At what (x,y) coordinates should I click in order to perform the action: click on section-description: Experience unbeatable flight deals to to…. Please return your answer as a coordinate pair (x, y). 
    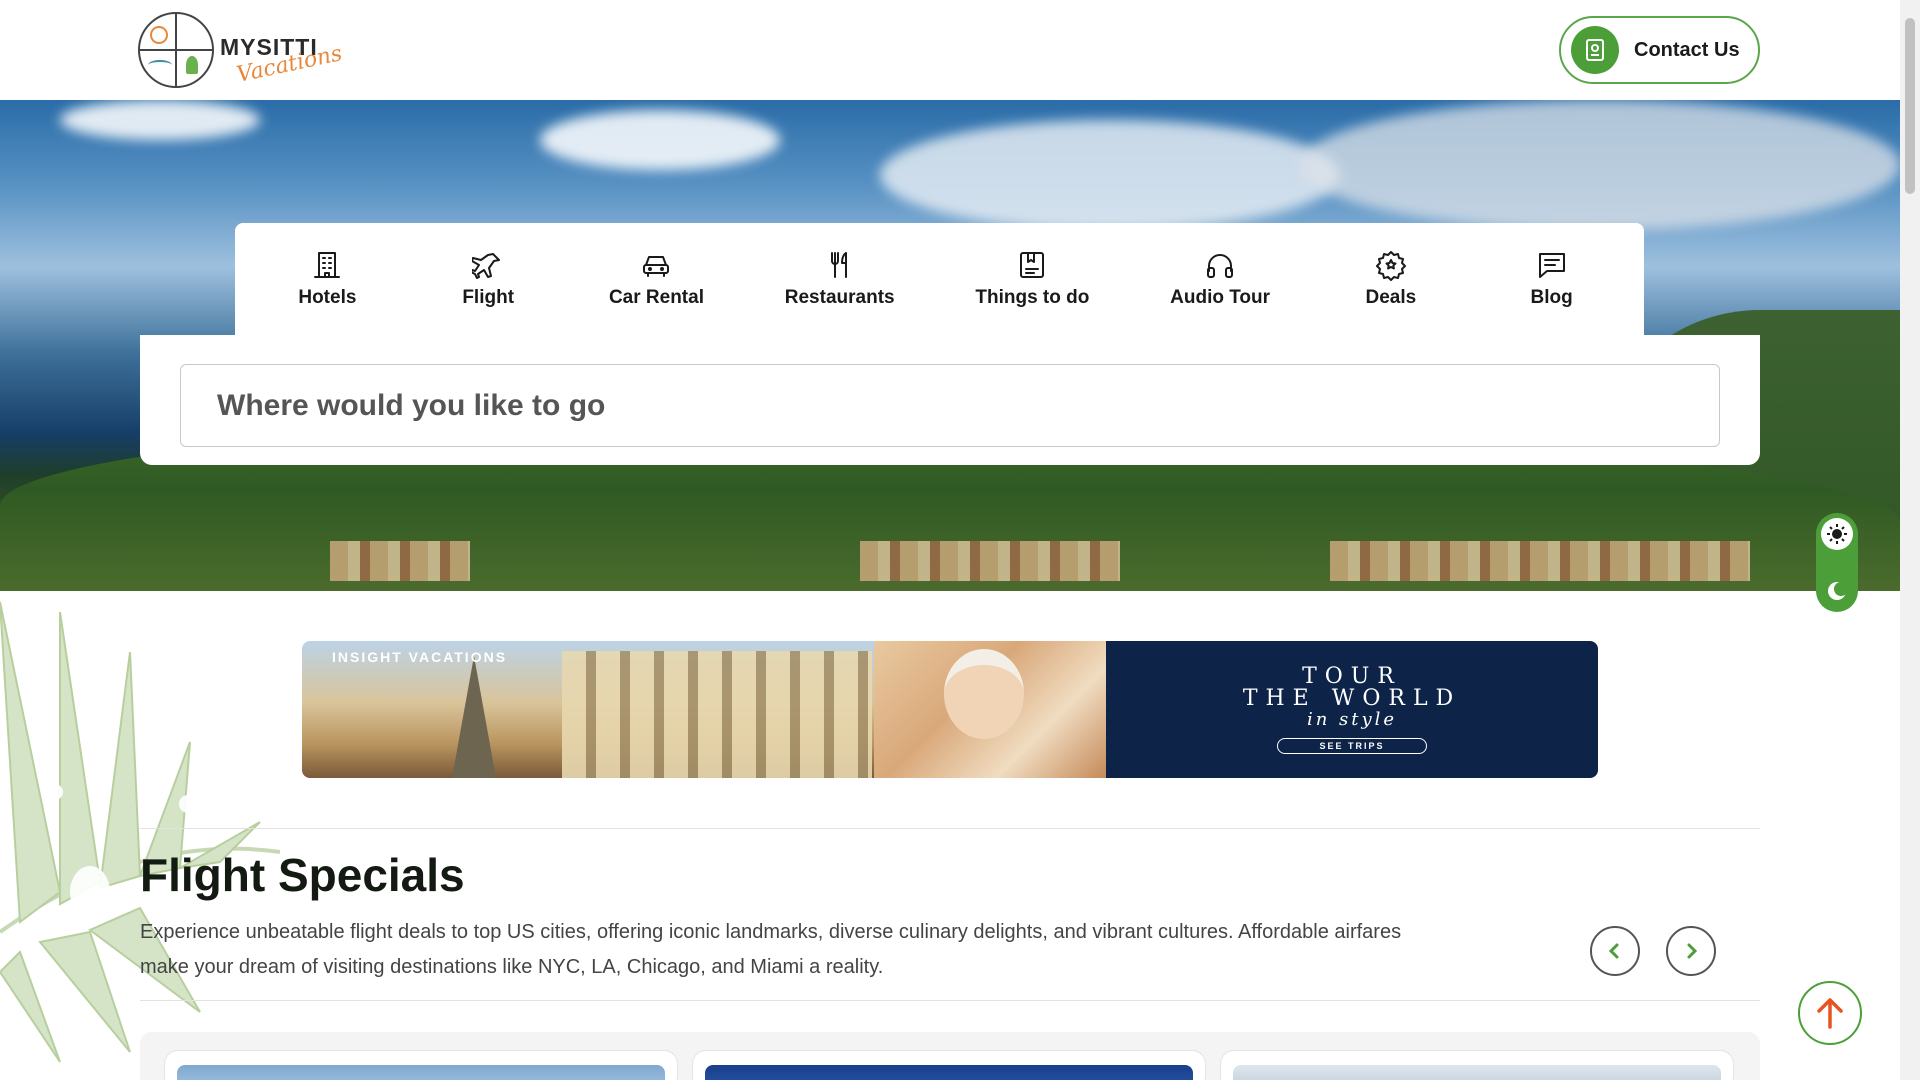
    Looking at the image, I should click on (771, 949).